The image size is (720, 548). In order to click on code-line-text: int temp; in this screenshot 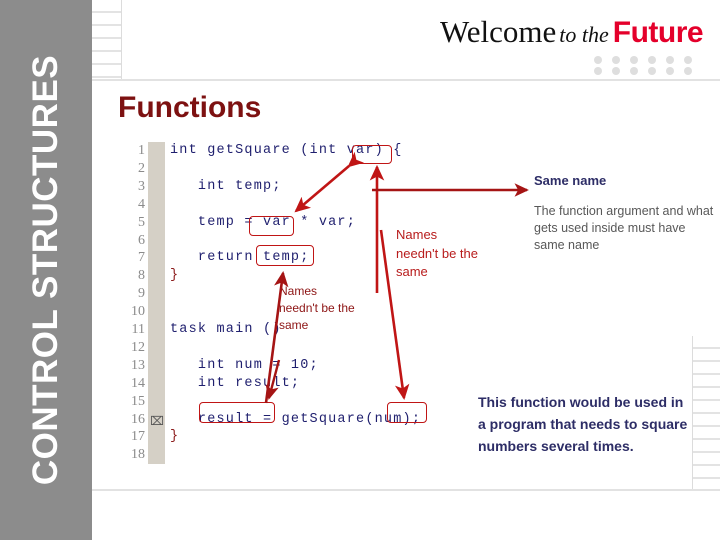, I will do `click(226, 186)`.